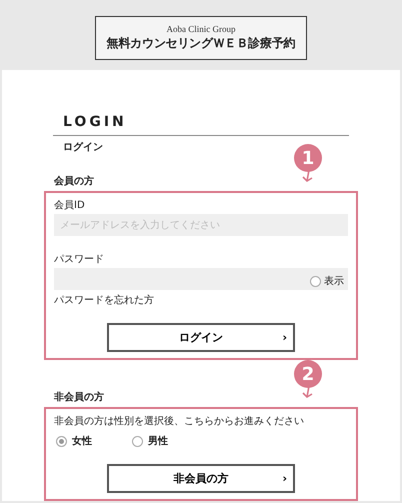 The width and height of the screenshot is (402, 503). What do you see at coordinates (201, 279) in the screenshot?
I see `password-field: 表示` at bounding box center [201, 279].